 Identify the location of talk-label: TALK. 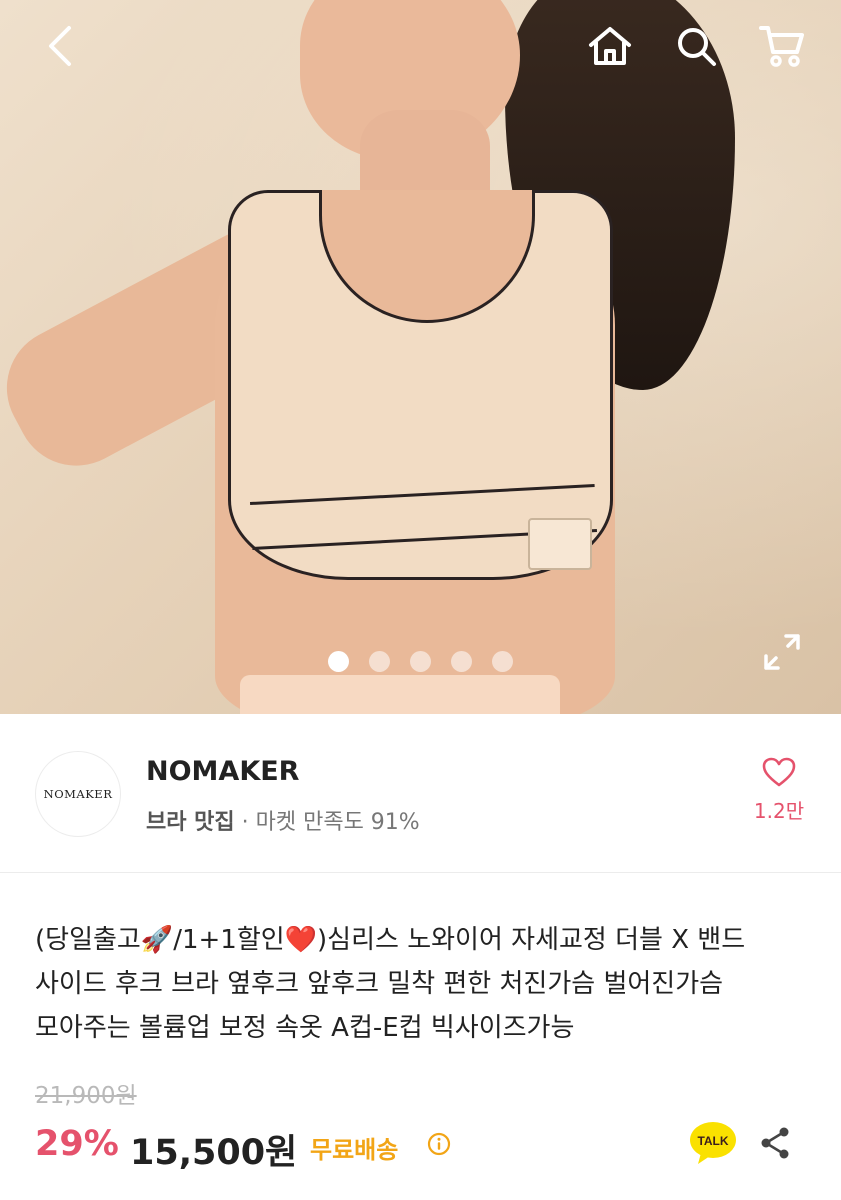
(712, 1141).